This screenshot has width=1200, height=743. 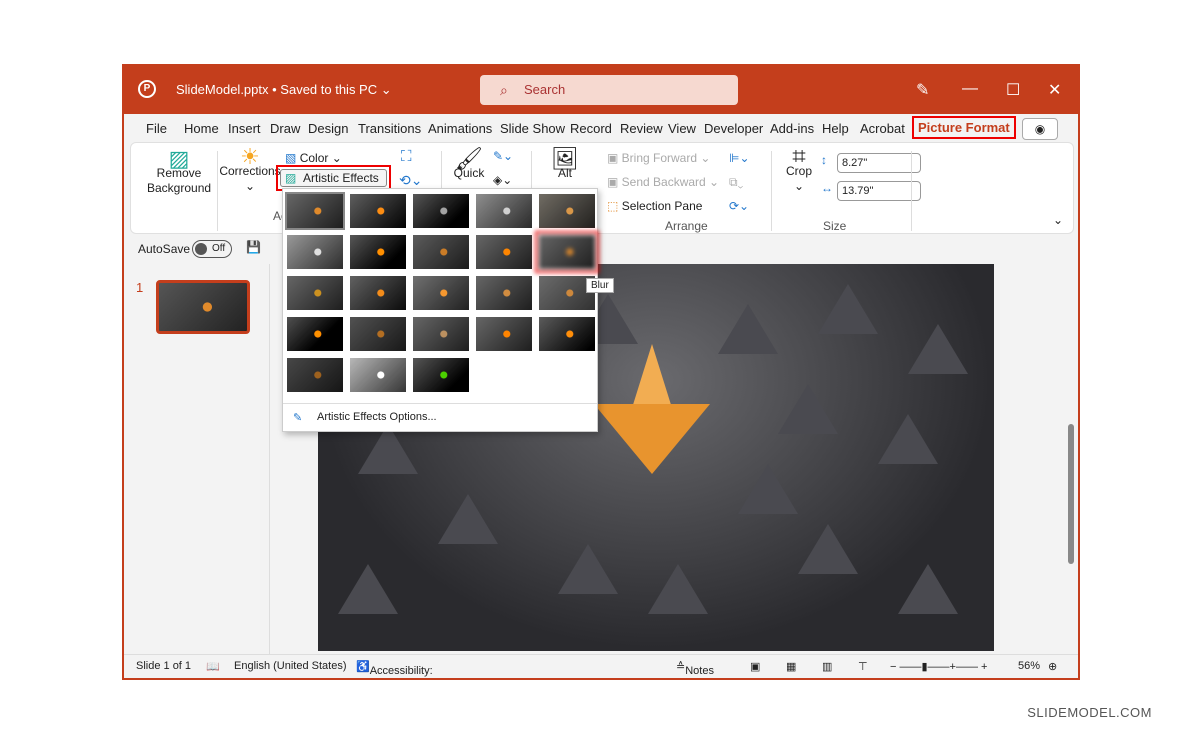 I want to click on tab-insert: Insert, so click(x=244, y=128).